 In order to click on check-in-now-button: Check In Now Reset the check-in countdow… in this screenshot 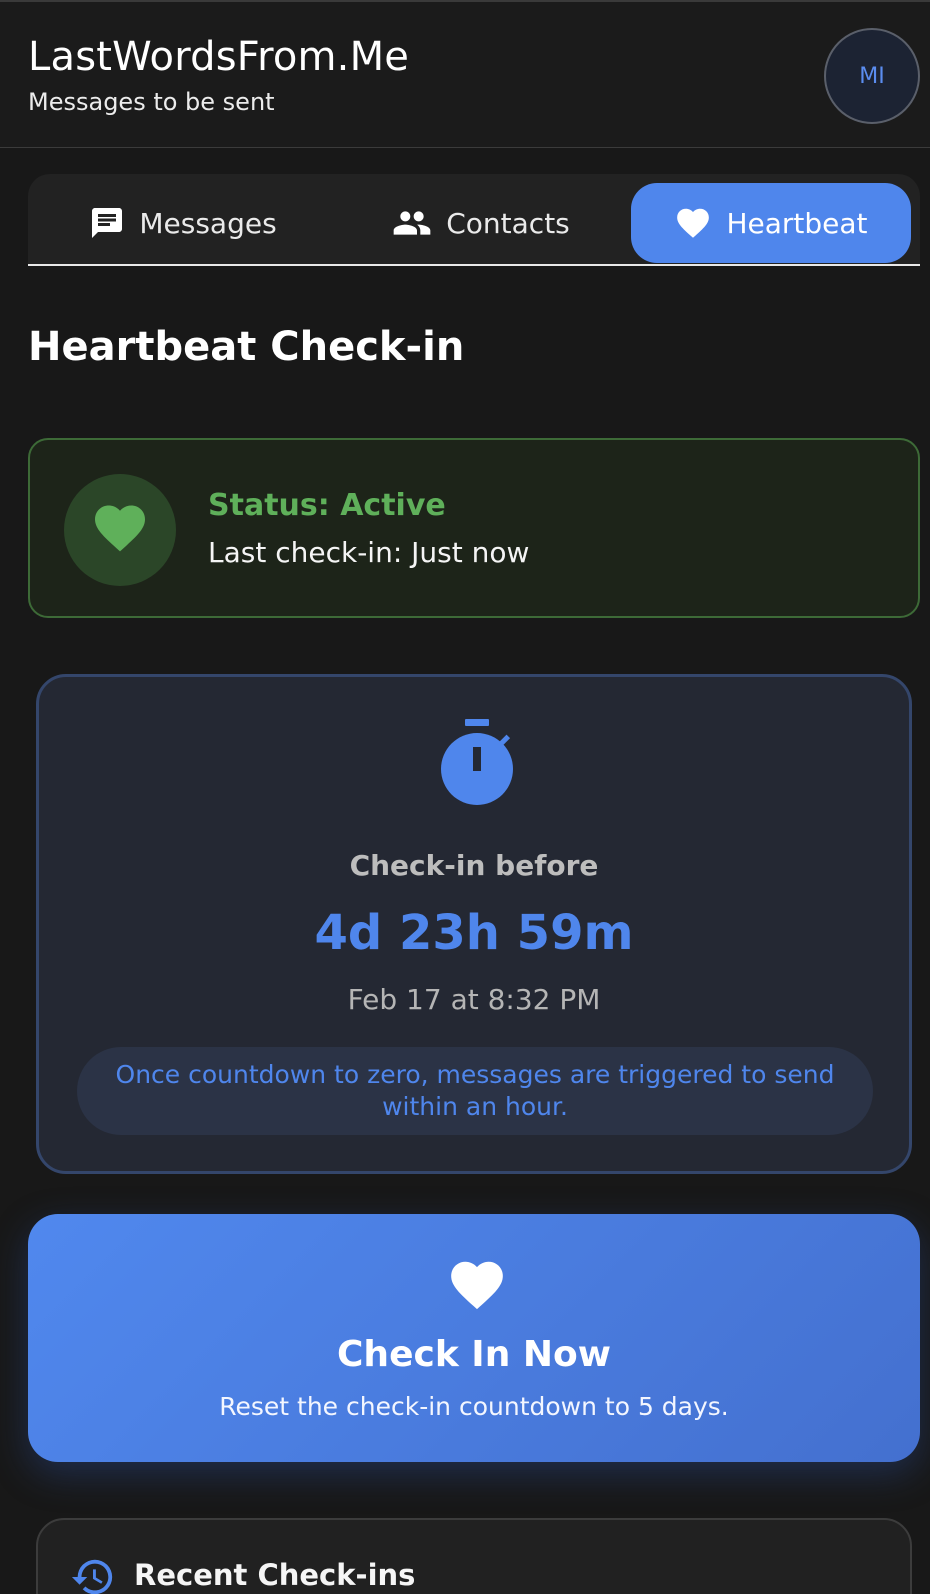, I will do `click(474, 1338)`.